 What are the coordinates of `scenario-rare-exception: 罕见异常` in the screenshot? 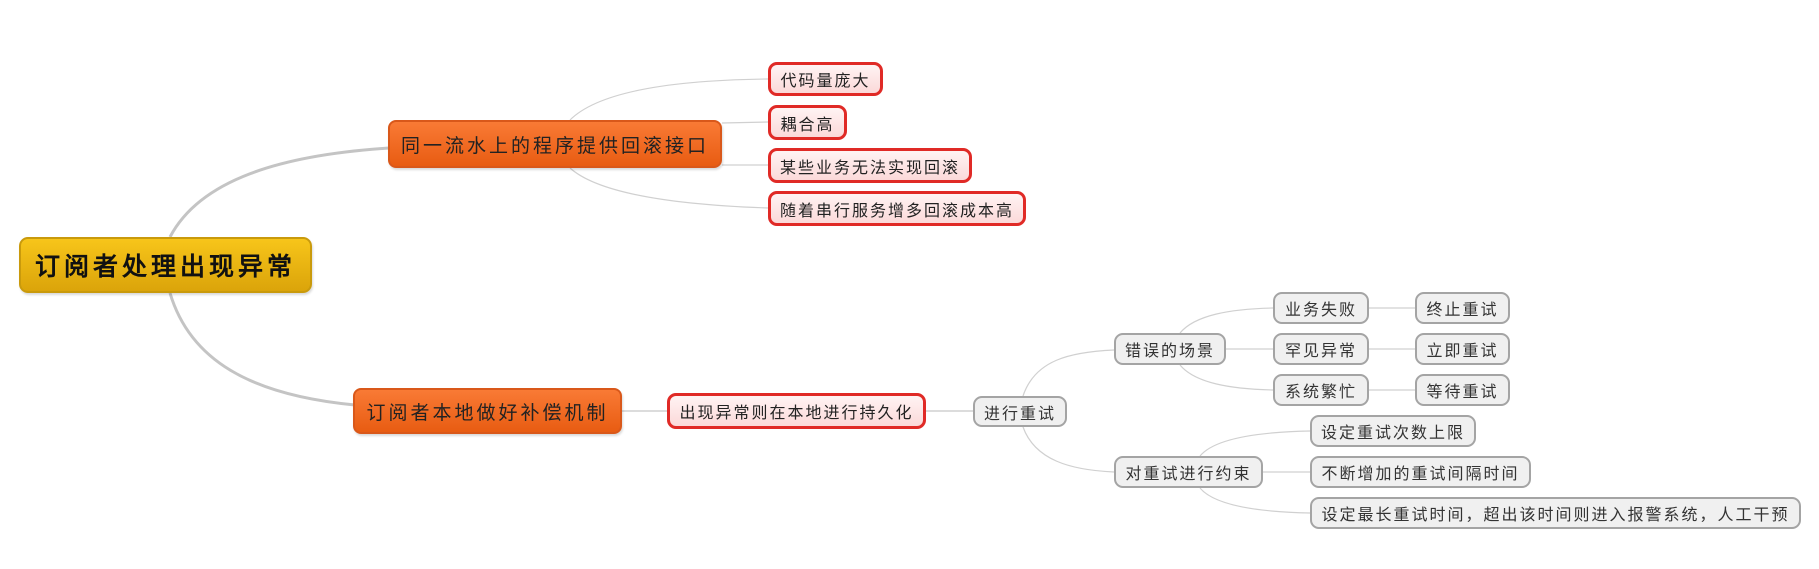 It's located at (1321, 349).